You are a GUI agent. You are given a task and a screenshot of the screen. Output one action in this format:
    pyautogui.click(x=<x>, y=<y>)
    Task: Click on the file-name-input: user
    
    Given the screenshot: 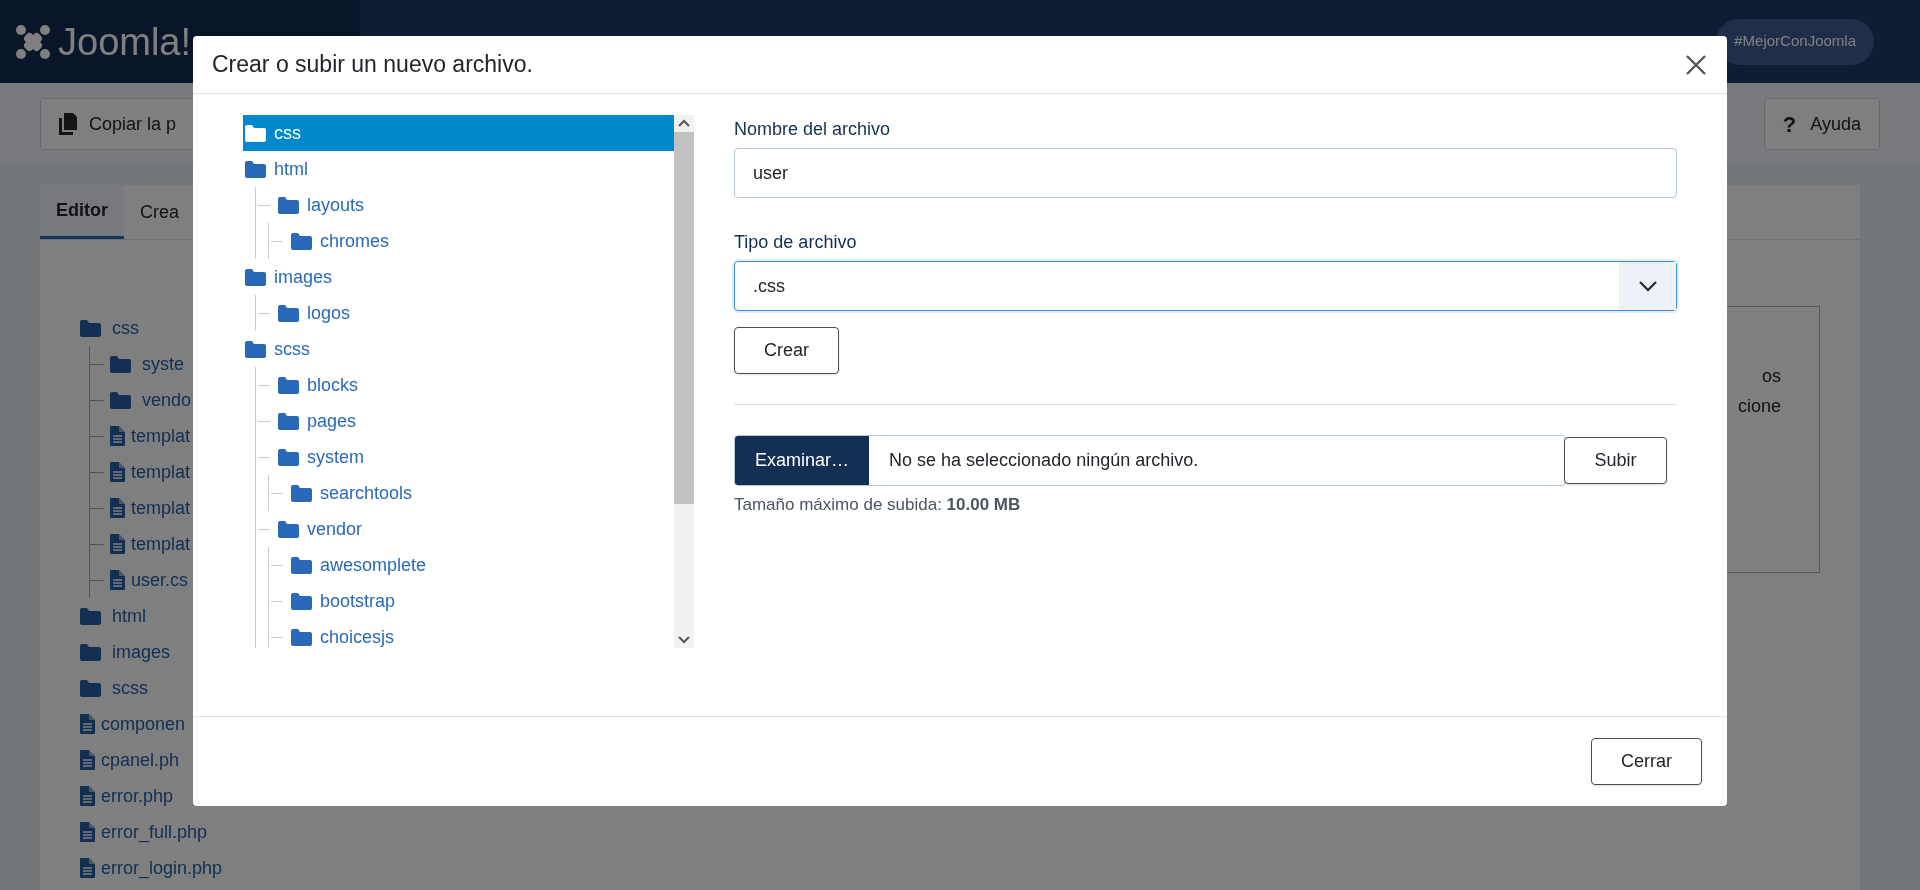 What is the action you would take?
    pyautogui.click(x=1205, y=173)
    